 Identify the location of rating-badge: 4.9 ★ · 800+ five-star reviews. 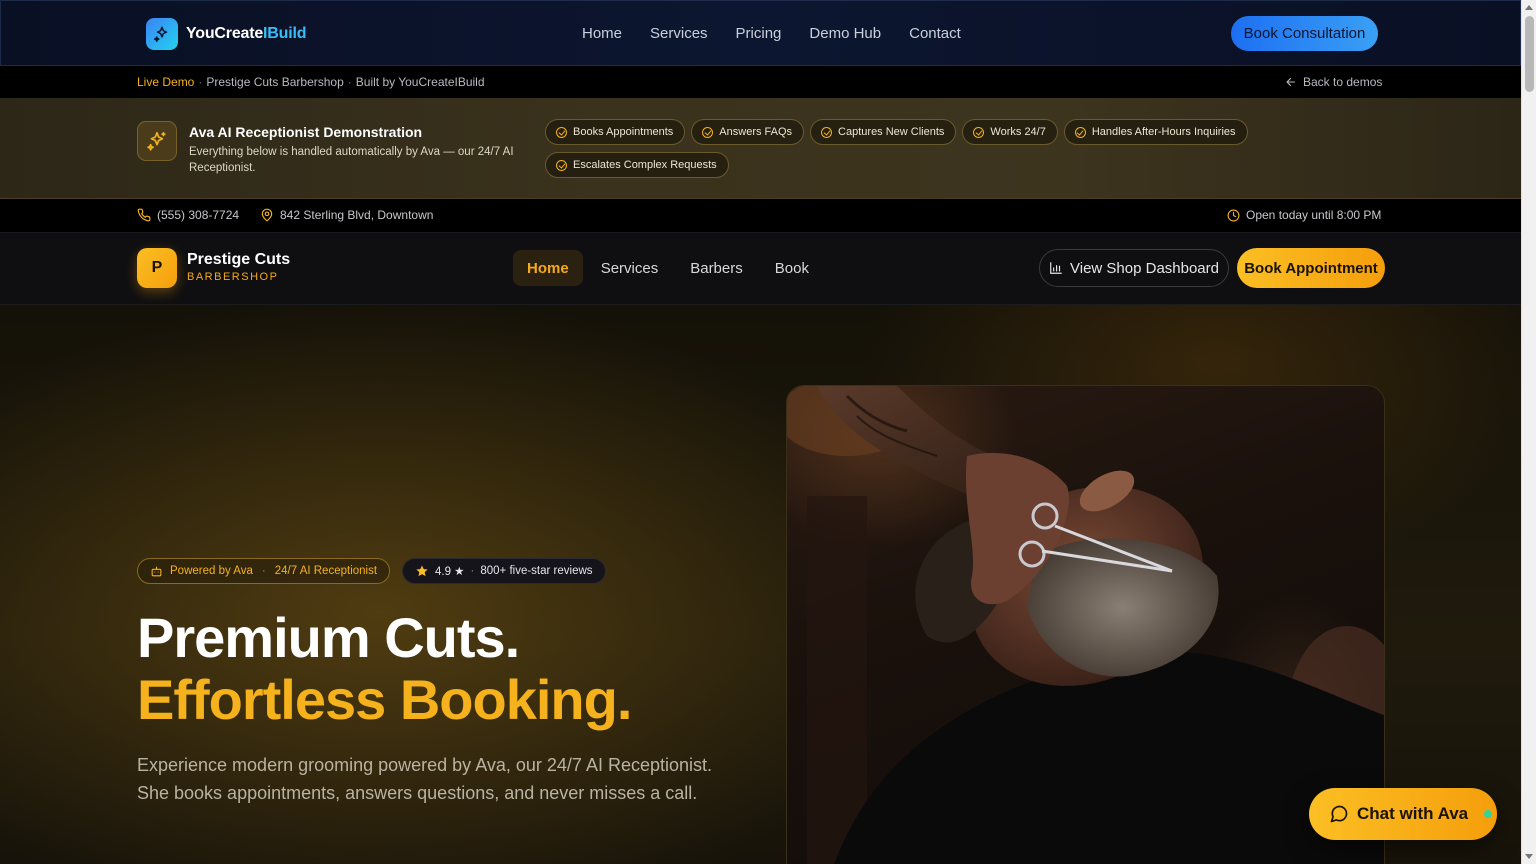
(504, 571).